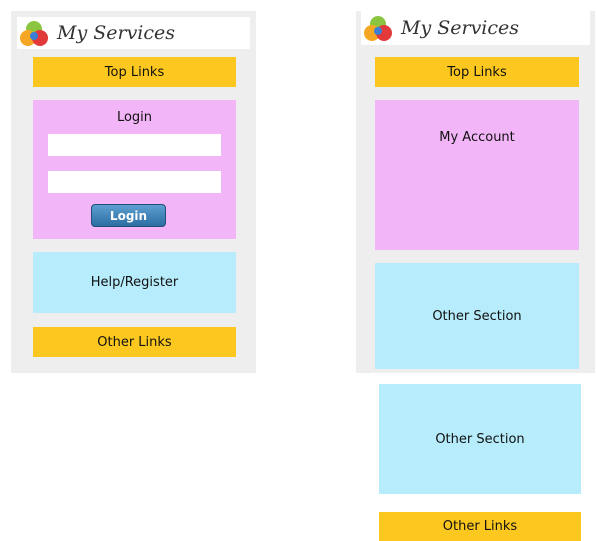  I want to click on my-account-section: My Account, so click(477, 175).